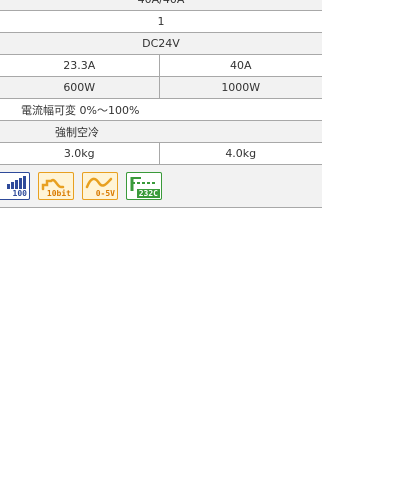 This screenshot has width=410, height=500. What do you see at coordinates (148, 193) in the screenshot?
I see `rs232c-label: 232C` at bounding box center [148, 193].